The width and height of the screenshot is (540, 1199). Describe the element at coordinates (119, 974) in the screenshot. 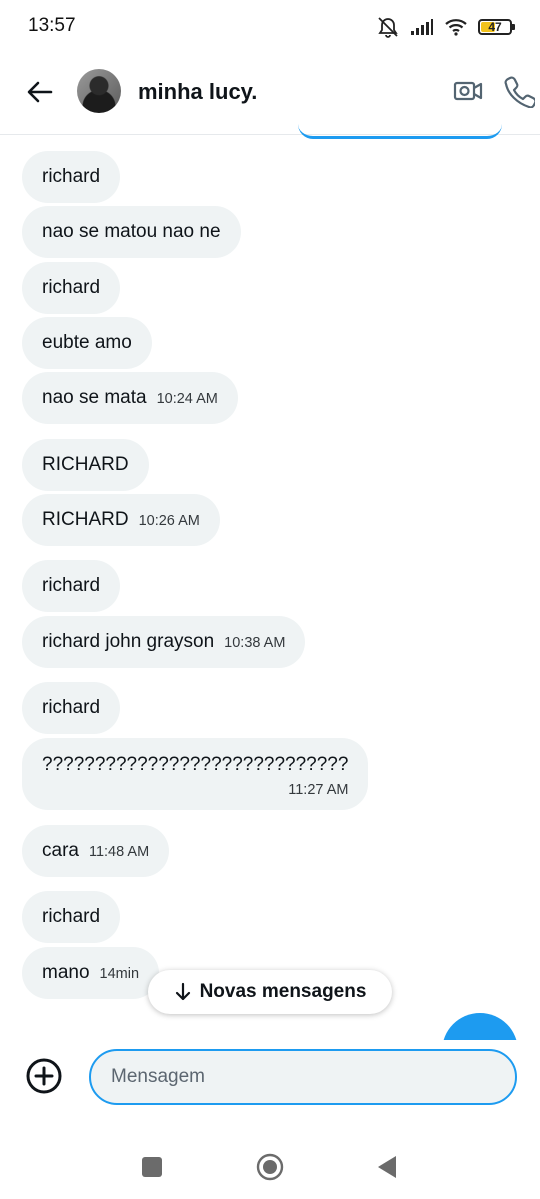

I see `message-time: 14min` at that location.